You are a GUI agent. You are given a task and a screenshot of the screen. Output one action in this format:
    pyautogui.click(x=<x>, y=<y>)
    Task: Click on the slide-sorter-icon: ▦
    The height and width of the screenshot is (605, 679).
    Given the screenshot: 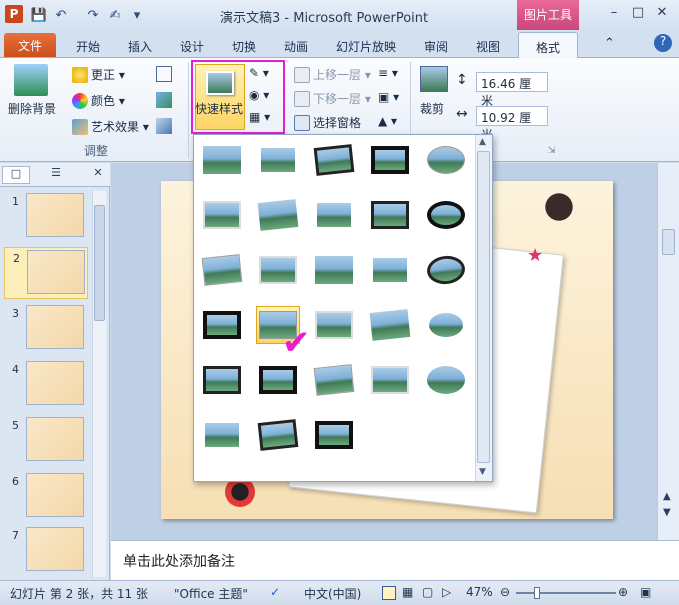 What is the action you would take?
    pyautogui.click(x=407, y=592)
    